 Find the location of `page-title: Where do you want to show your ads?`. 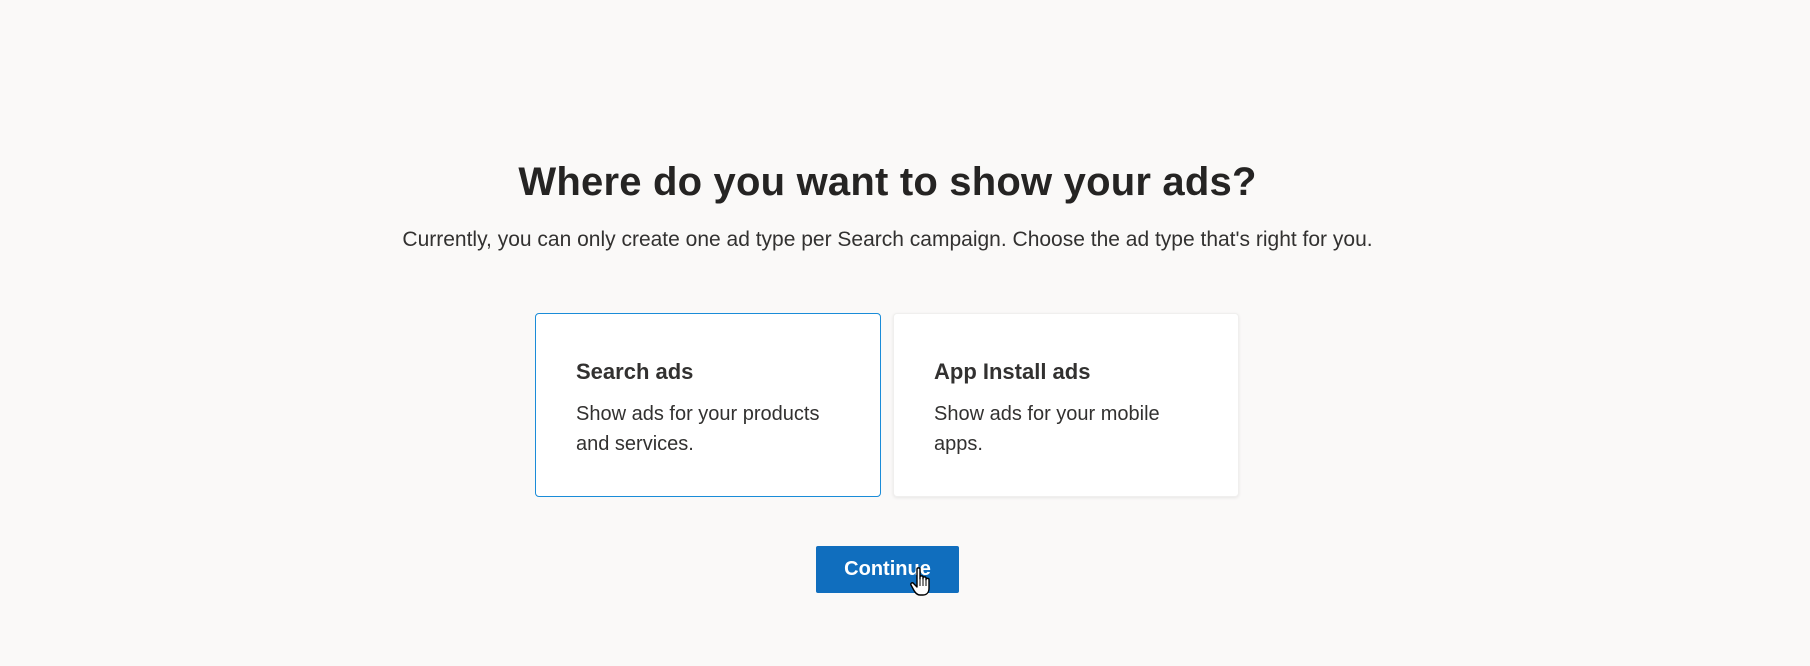

page-title: Where do you want to show your ads? is located at coordinates (887, 182).